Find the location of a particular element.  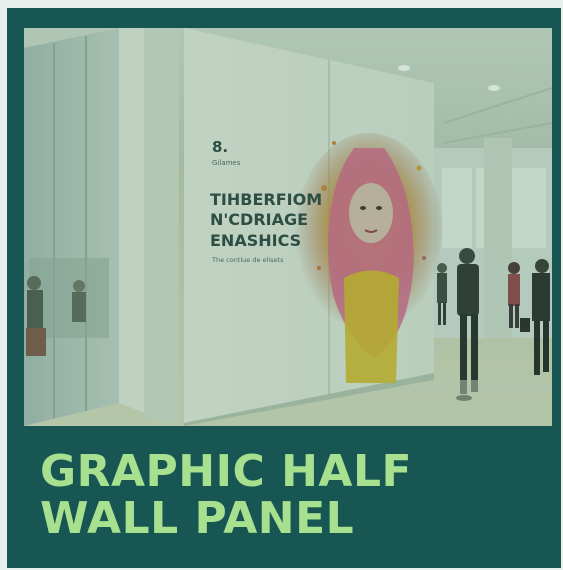

product-title-line1: GRAPHIC HALF is located at coordinates (226, 471).